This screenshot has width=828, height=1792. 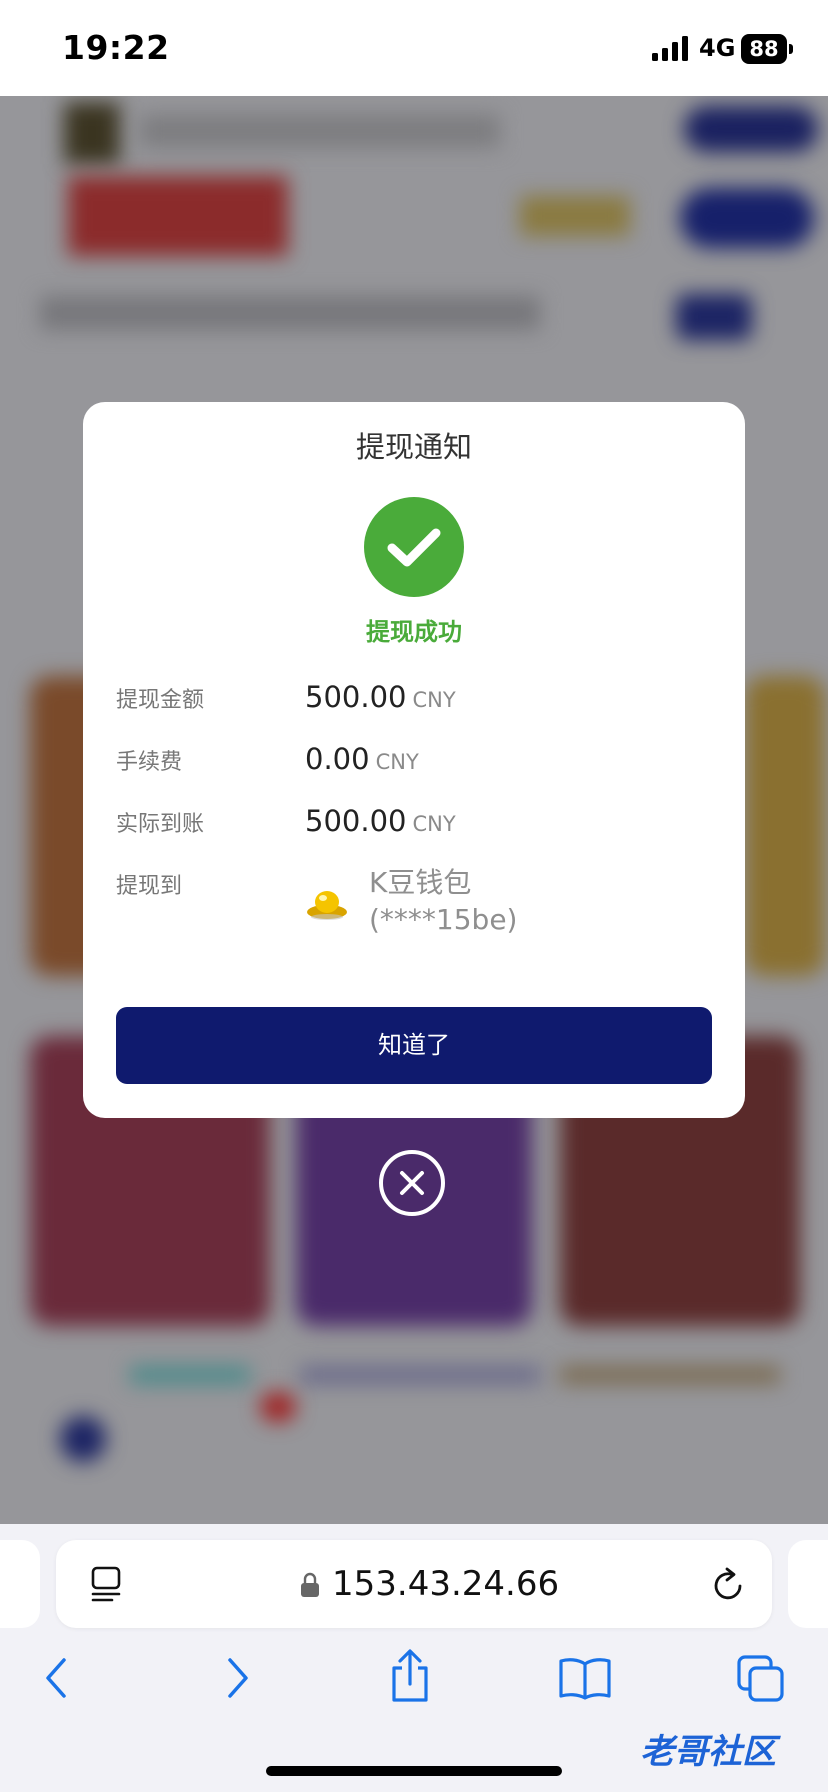 What do you see at coordinates (717, 48) in the screenshot?
I see `network-type: 4G` at bounding box center [717, 48].